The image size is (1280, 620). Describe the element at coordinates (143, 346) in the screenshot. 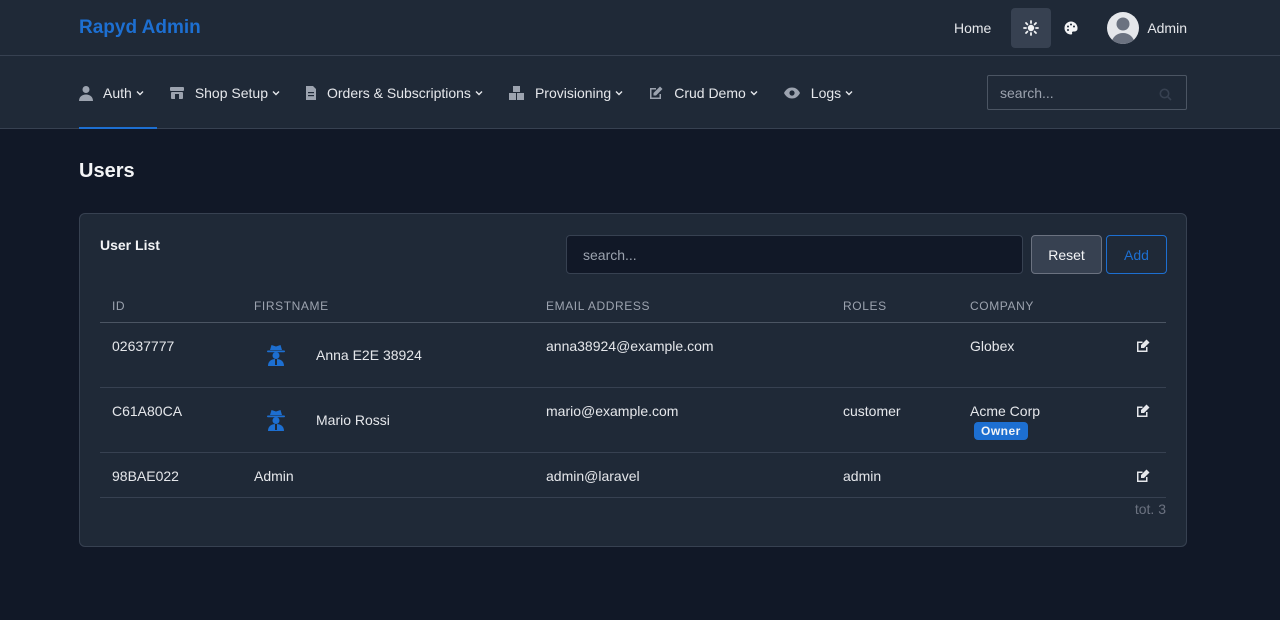

I see `cell-id: 02637777` at that location.